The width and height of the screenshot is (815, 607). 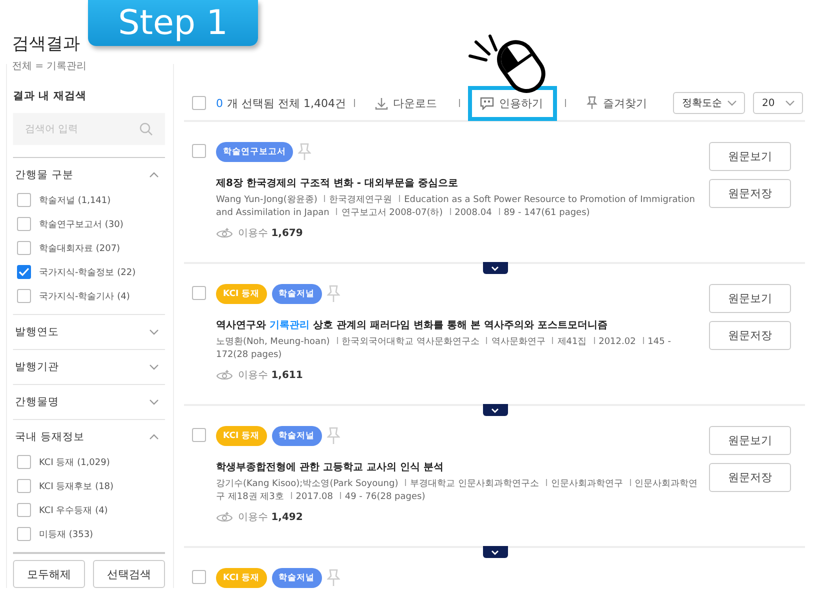 I want to click on result-title: 학생부종합전형에 관한 고등학교 교사의 인식 분석, so click(x=462, y=467).